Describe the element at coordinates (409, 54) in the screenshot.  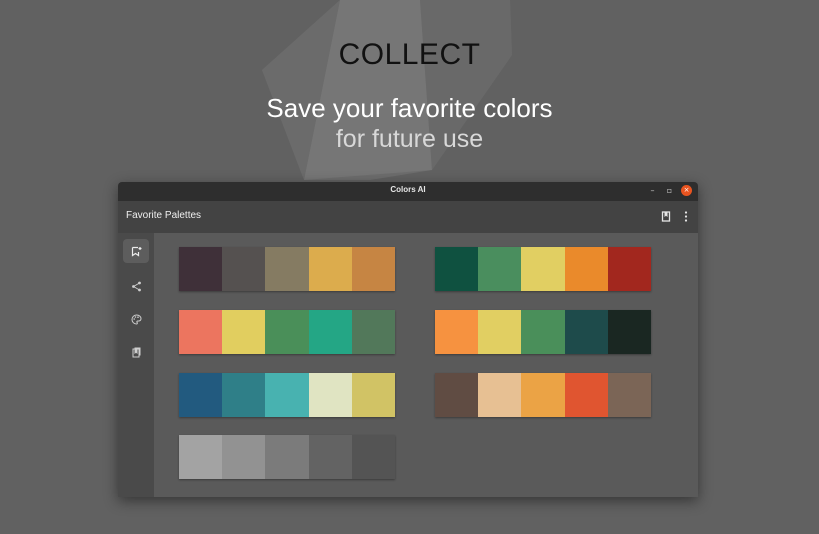
I see `hero-title: COLLECT` at that location.